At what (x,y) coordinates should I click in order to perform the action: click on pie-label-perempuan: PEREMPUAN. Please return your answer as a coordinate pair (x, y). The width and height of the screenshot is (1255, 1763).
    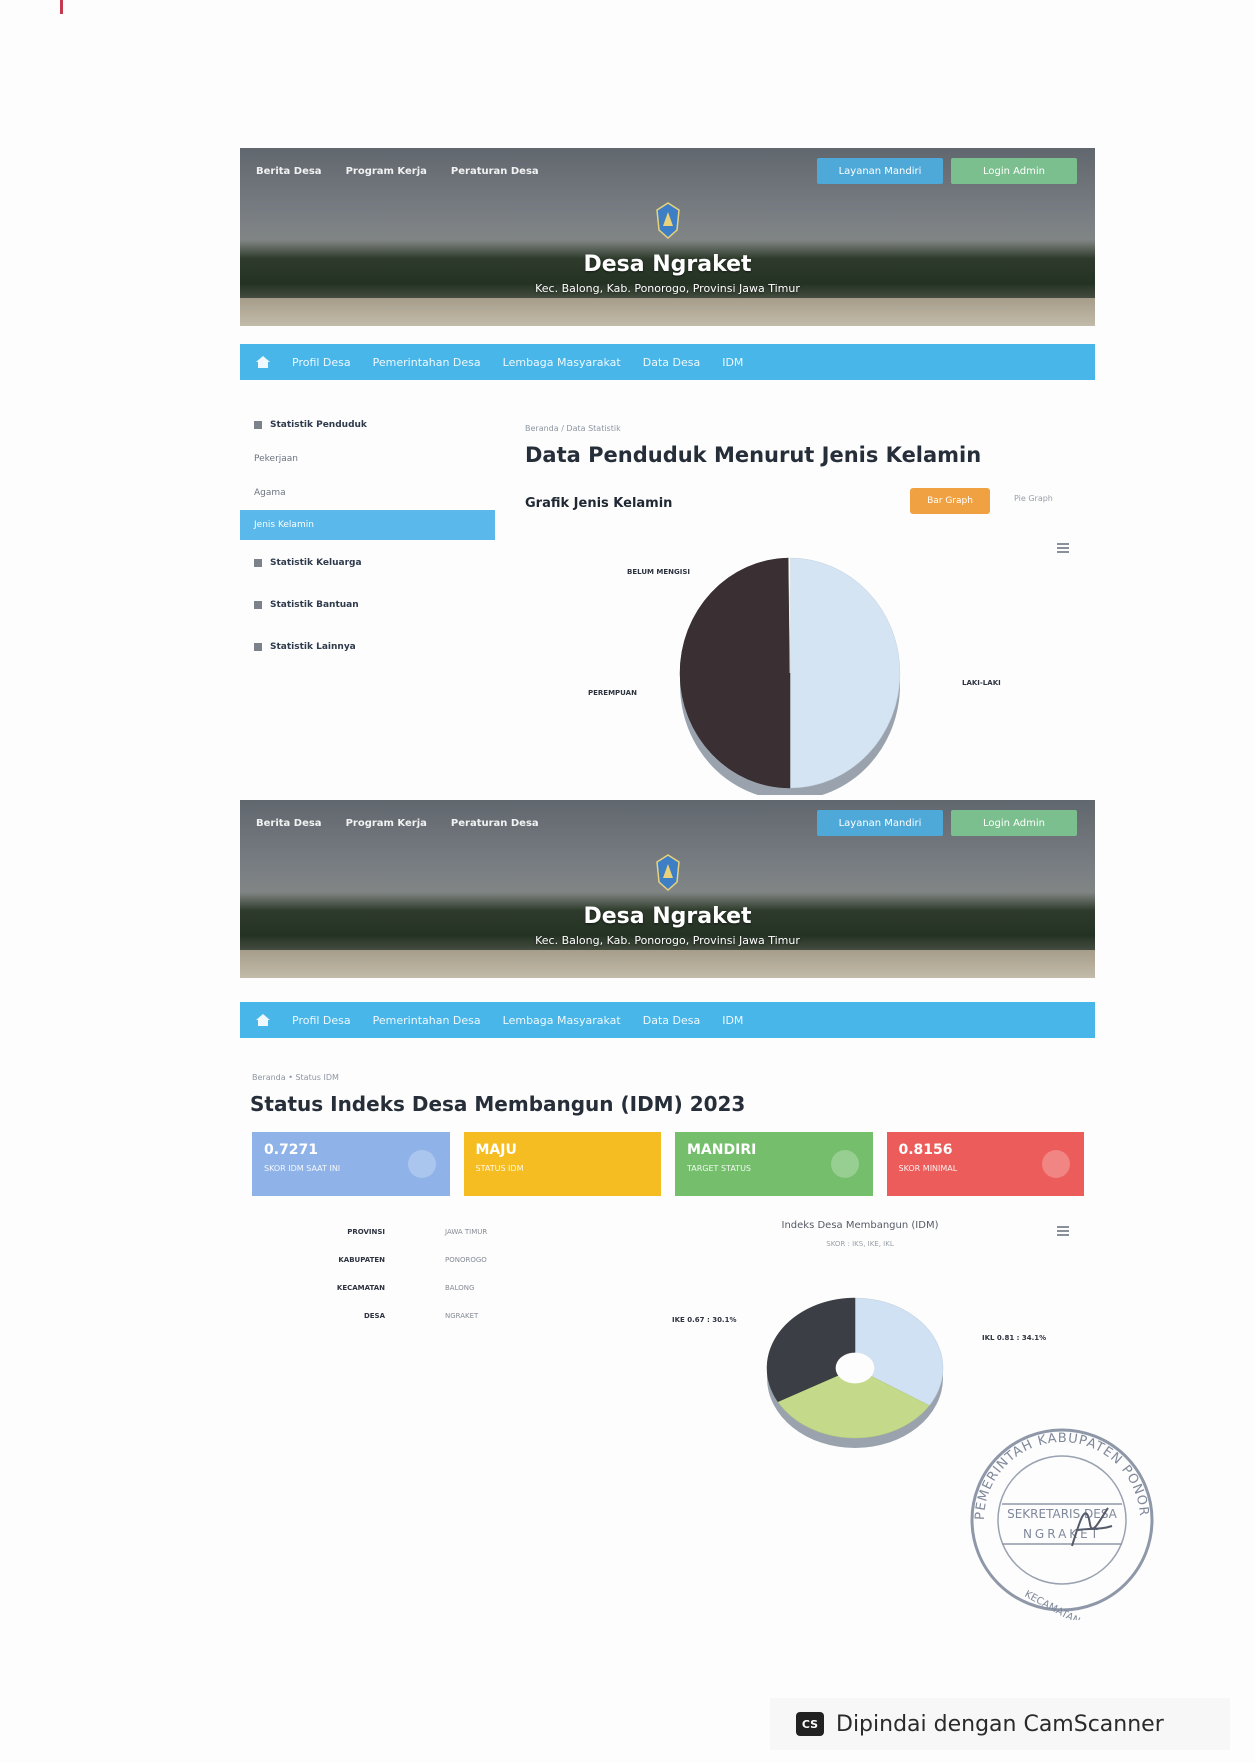
    Looking at the image, I should click on (612, 693).